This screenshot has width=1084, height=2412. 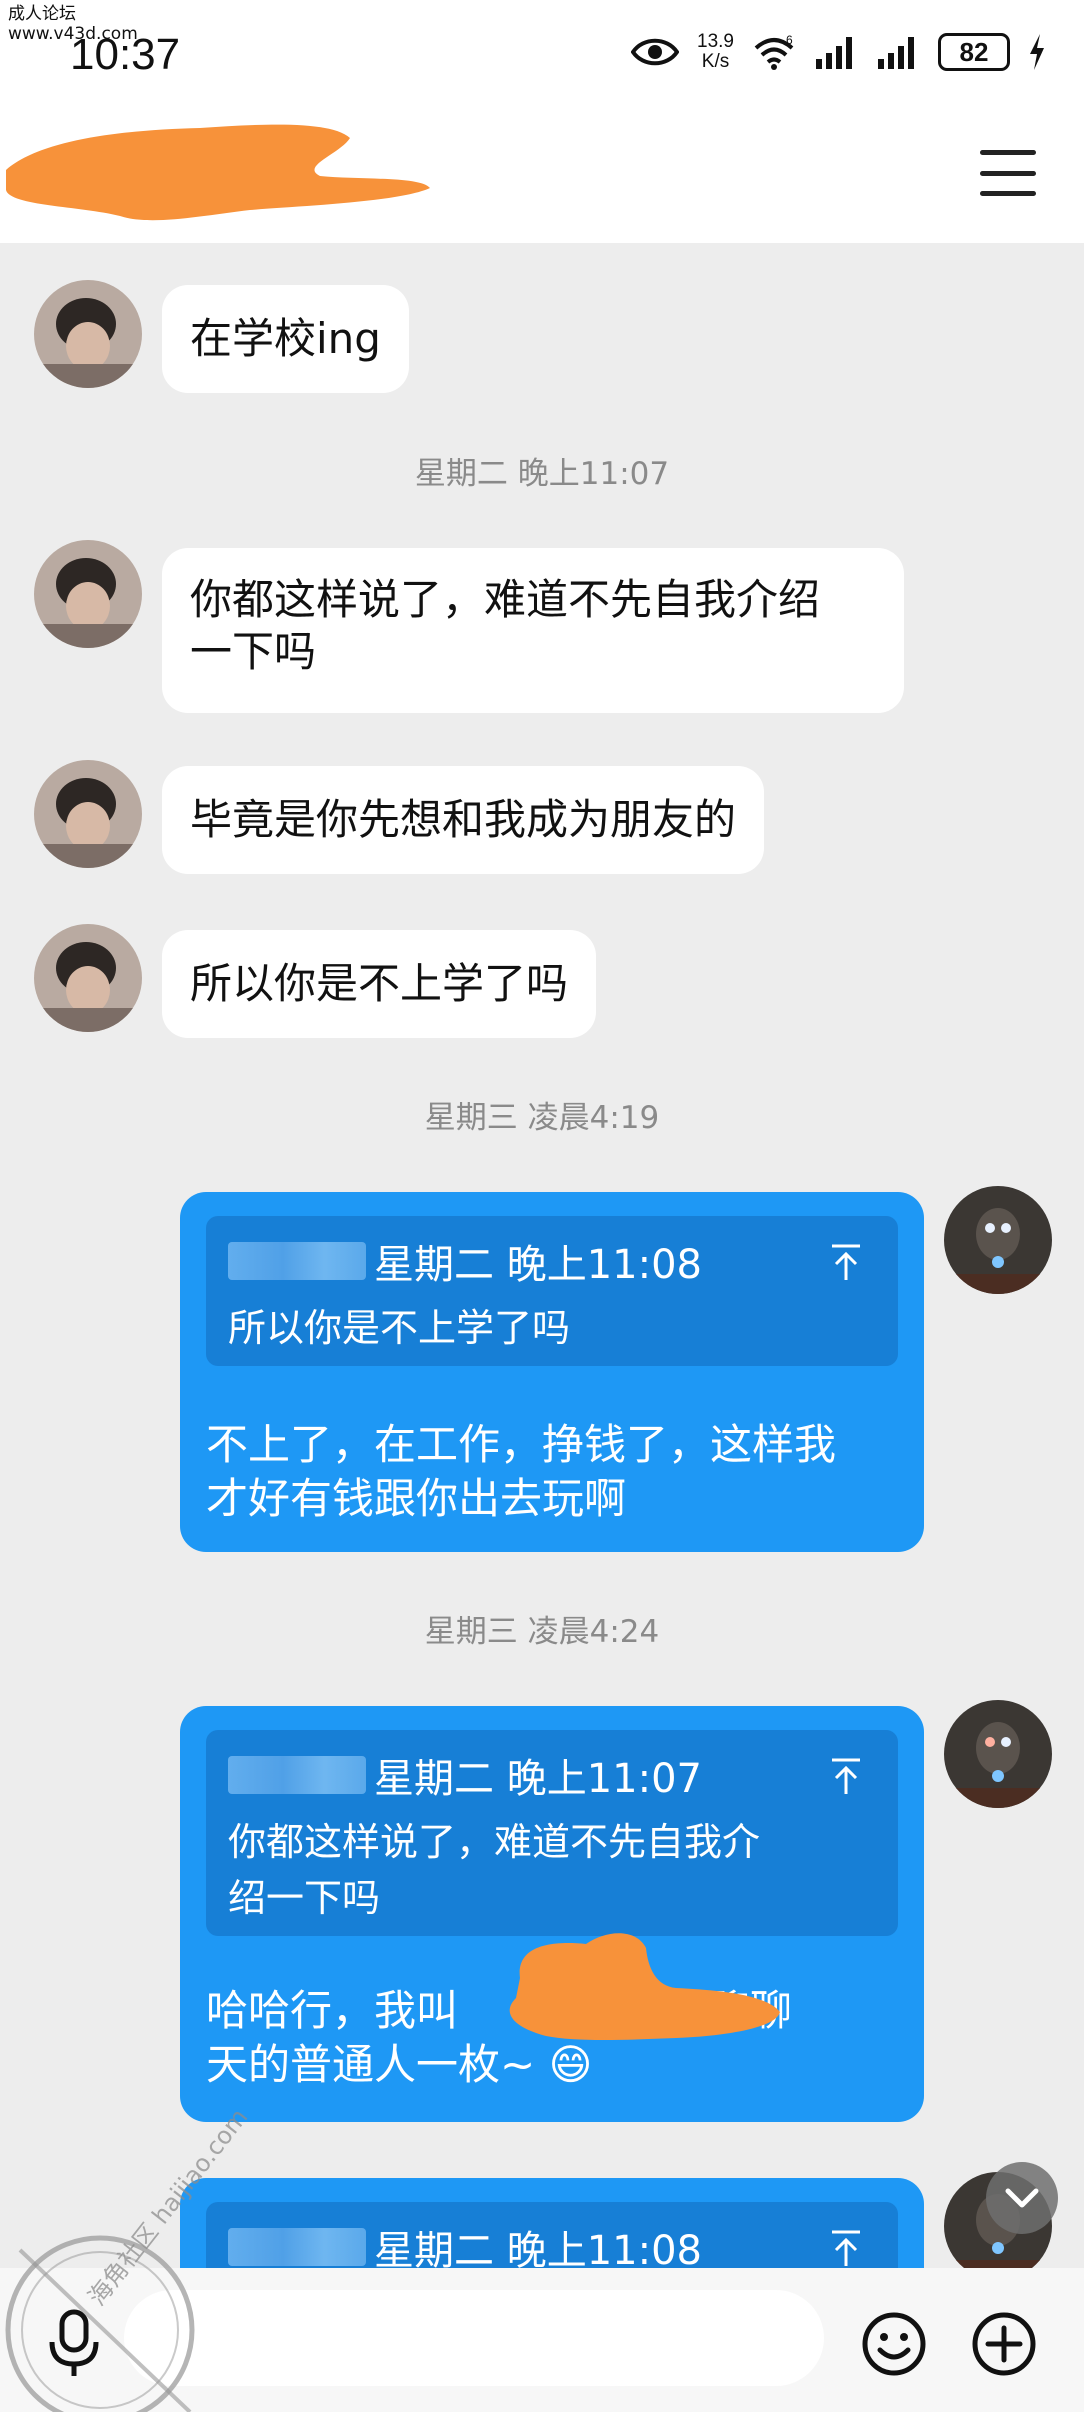 I want to click on quoted-message: 星期二 晚上11:07 你都这样说了，难道不先自我介 绍一下吗, so click(x=552, y=1833).